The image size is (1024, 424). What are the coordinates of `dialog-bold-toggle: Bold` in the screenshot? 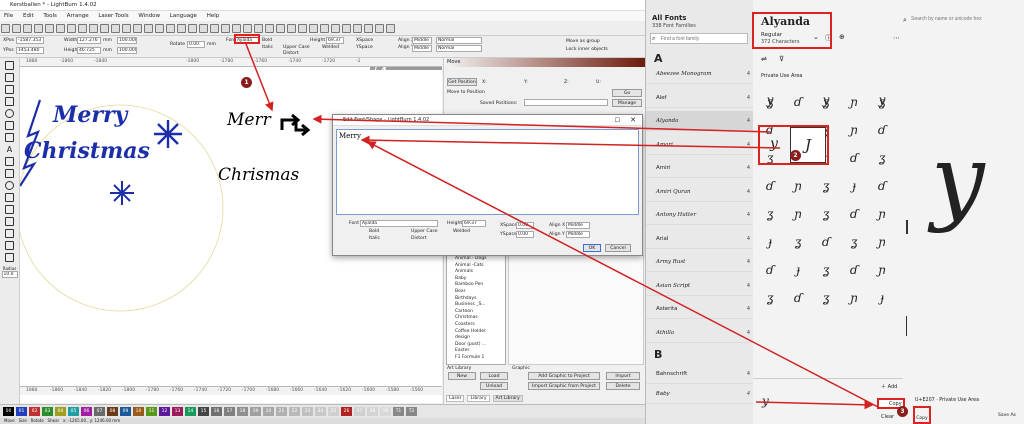 It's located at (374, 231).